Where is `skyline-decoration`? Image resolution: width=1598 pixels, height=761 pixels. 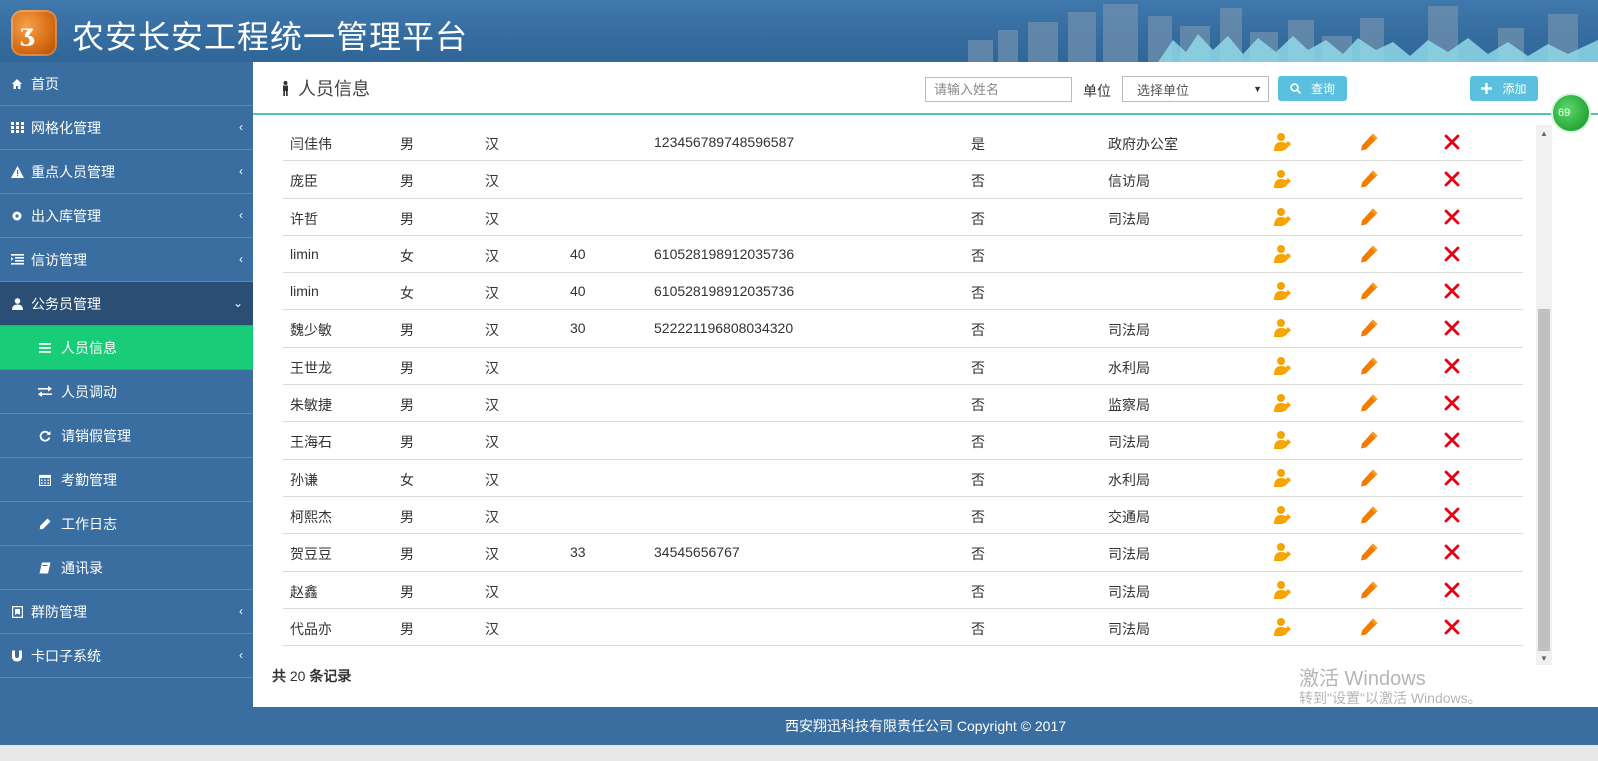
skyline-decoration is located at coordinates (1283, 33).